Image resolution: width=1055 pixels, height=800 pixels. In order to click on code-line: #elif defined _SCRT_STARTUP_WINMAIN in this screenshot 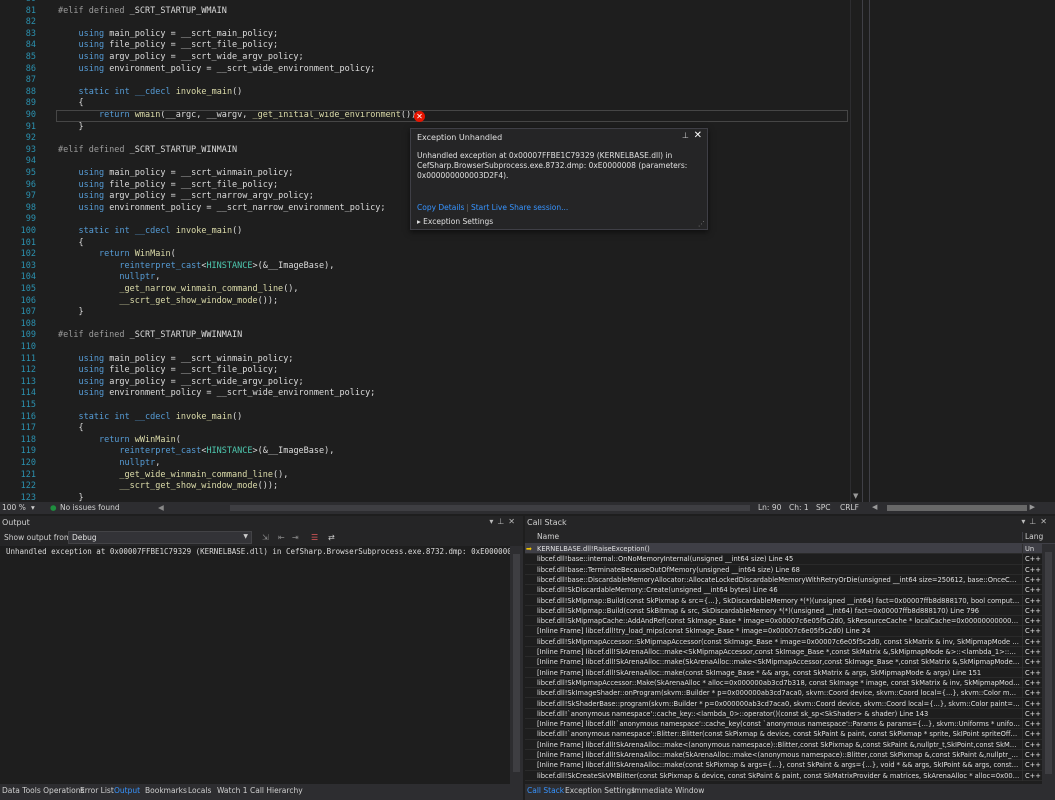, I will do `click(147, 151)`.